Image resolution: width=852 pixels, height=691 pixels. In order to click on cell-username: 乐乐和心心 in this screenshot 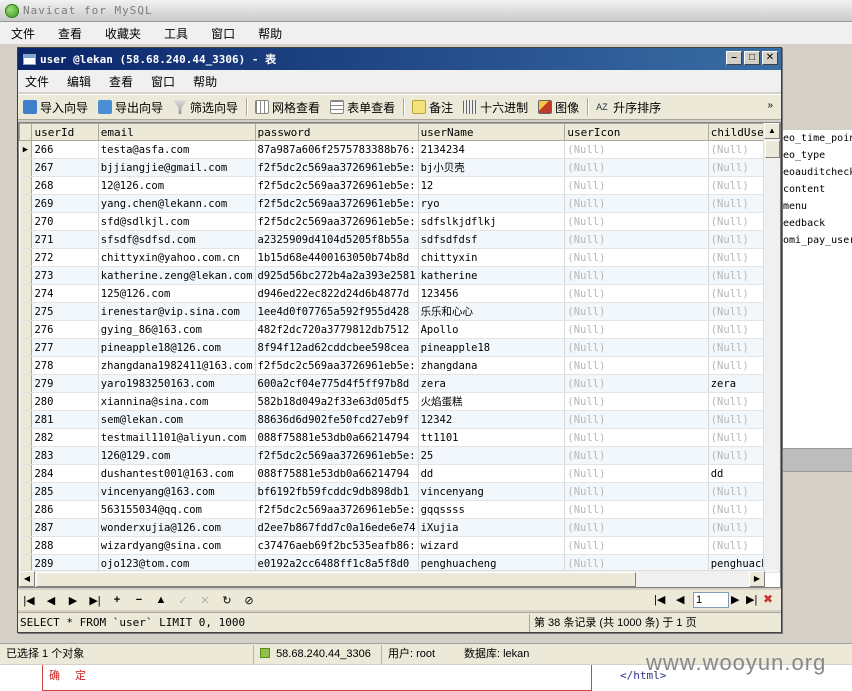, I will do `click(492, 311)`.